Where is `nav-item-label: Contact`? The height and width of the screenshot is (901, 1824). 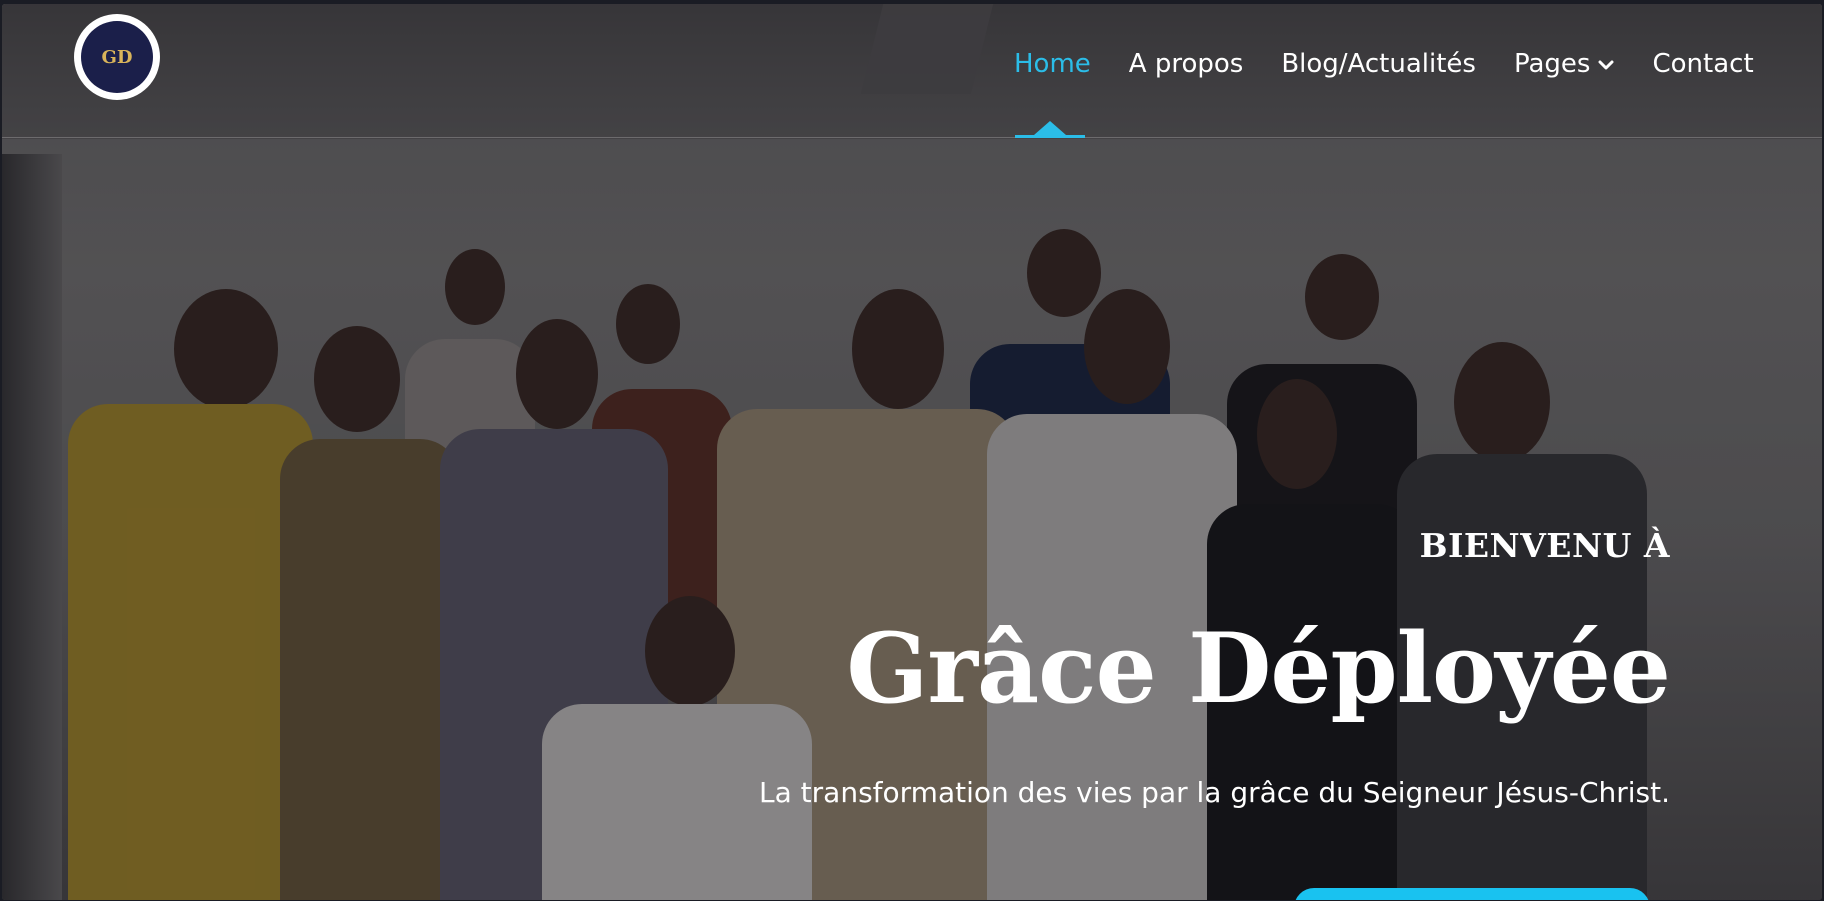 nav-item-label: Contact is located at coordinates (1703, 64).